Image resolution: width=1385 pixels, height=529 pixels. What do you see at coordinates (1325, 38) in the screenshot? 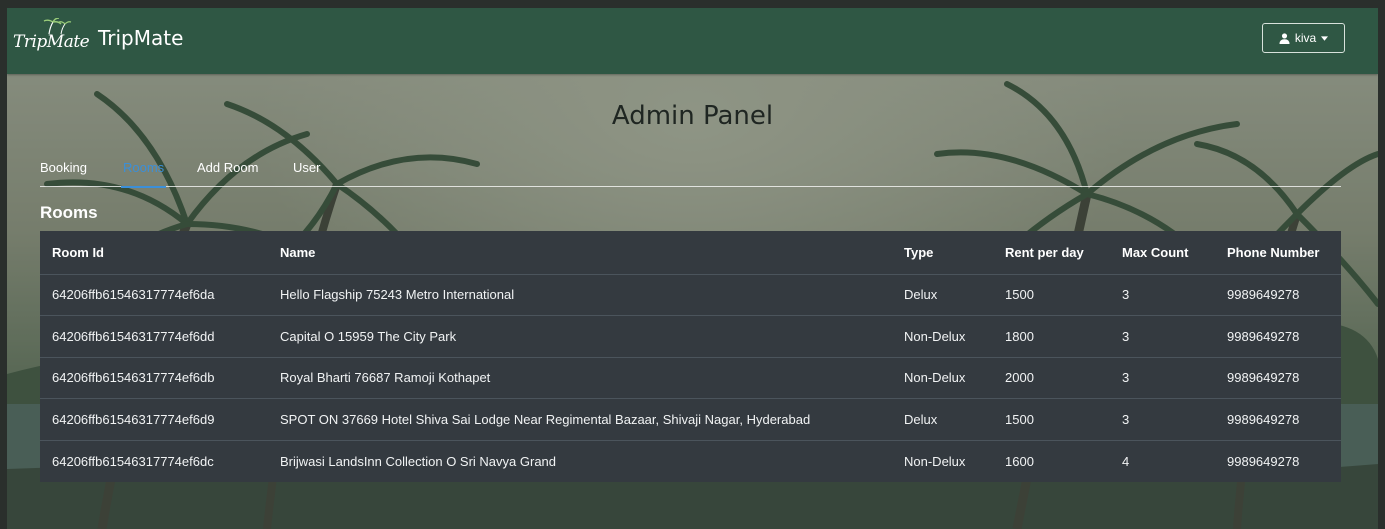
I see `caret-down-icon` at bounding box center [1325, 38].